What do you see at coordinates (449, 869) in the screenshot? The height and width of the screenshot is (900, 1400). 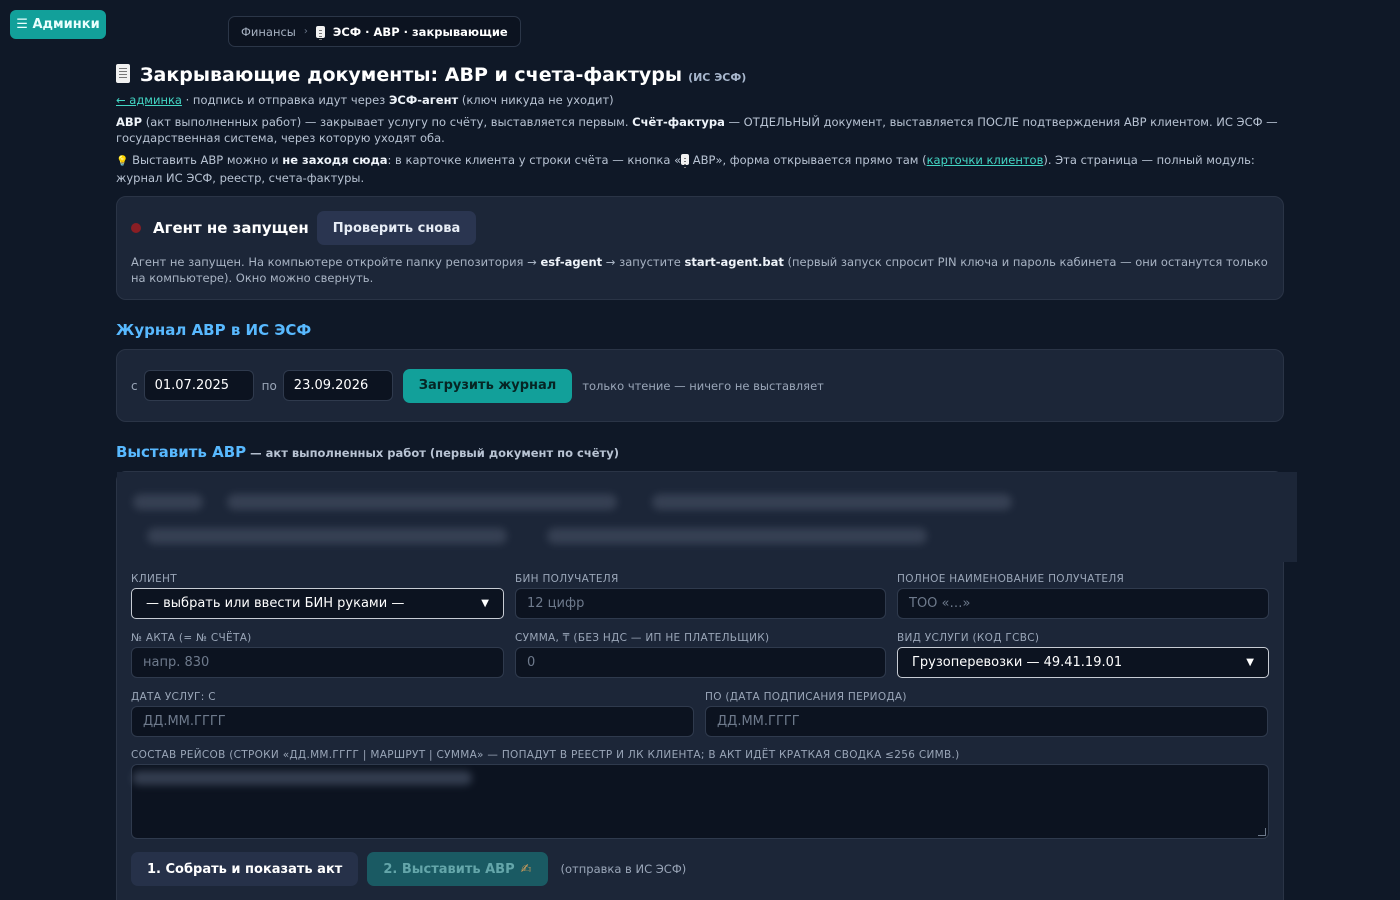 I see `send-avr-label: 2. Выставить АВР` at bounding box center [449, 869].